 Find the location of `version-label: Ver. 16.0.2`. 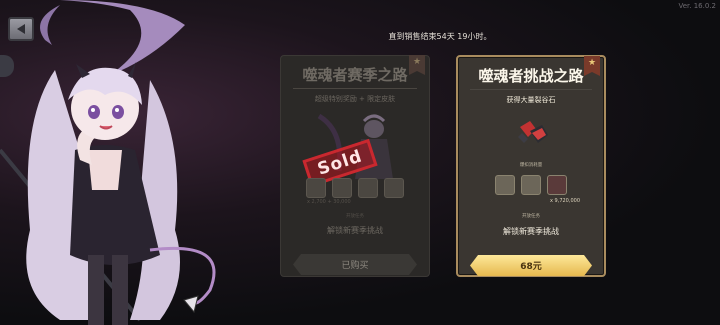

version-label: Ver. 16.0.2 is located at coordinates (697, 6).